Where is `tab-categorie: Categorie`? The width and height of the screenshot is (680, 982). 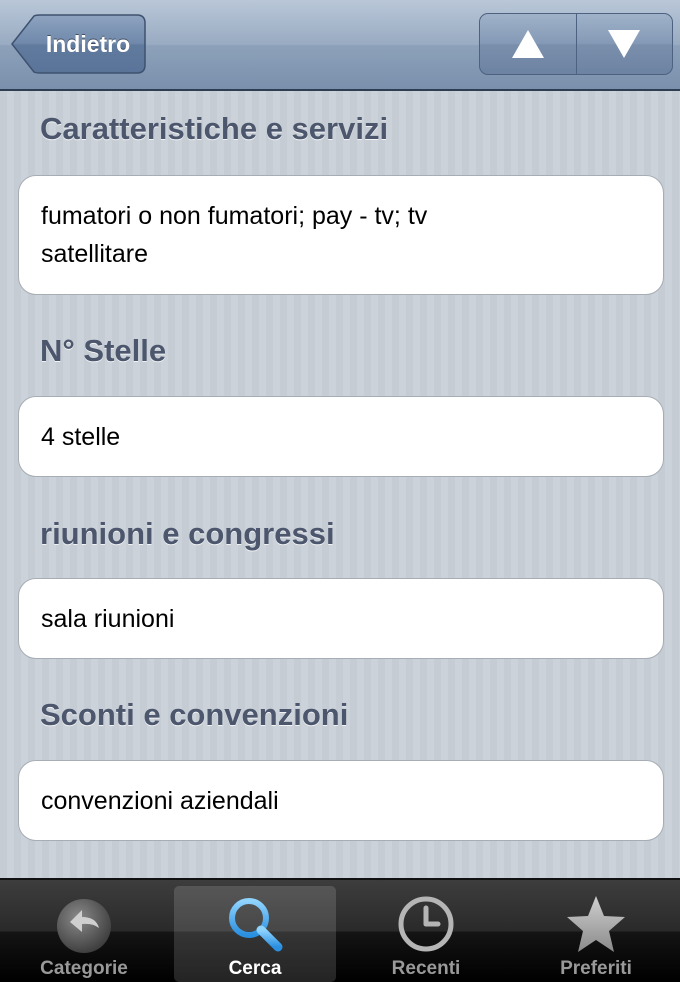 tab-categorie: Categorie is located at coordinates (84, 934).